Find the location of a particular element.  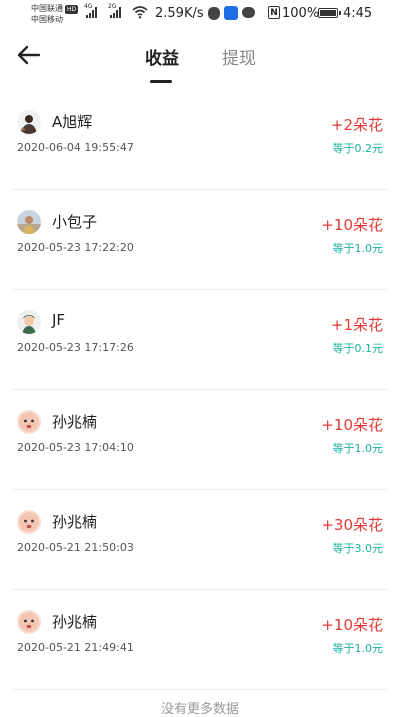

sender-name: JF is located at coordinates (59, 320).